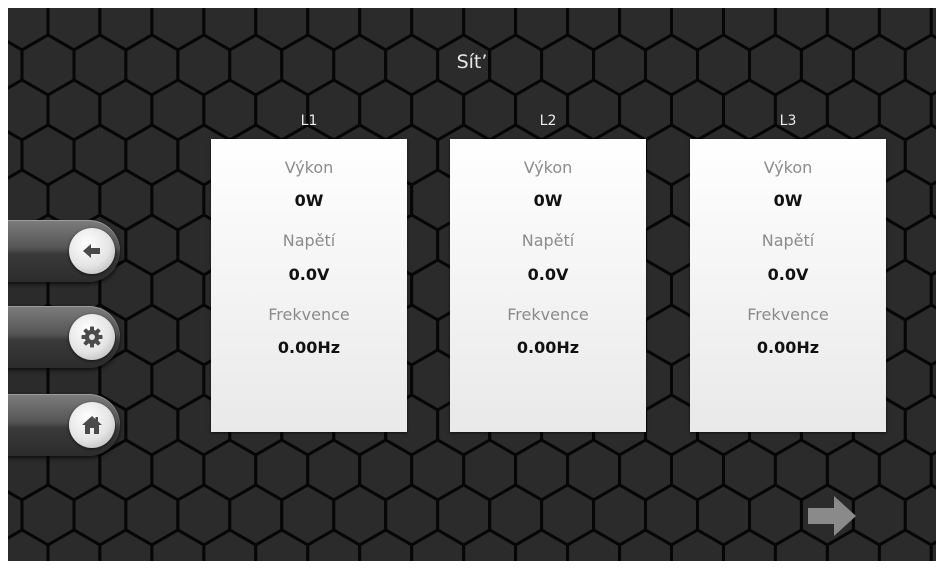 The width and height of the screenshot is (943, 569). I want to click on phase-card-l3: Výkon 0W Napětí 0.0V Frekvence 0.00Hz, so click(788, 285).